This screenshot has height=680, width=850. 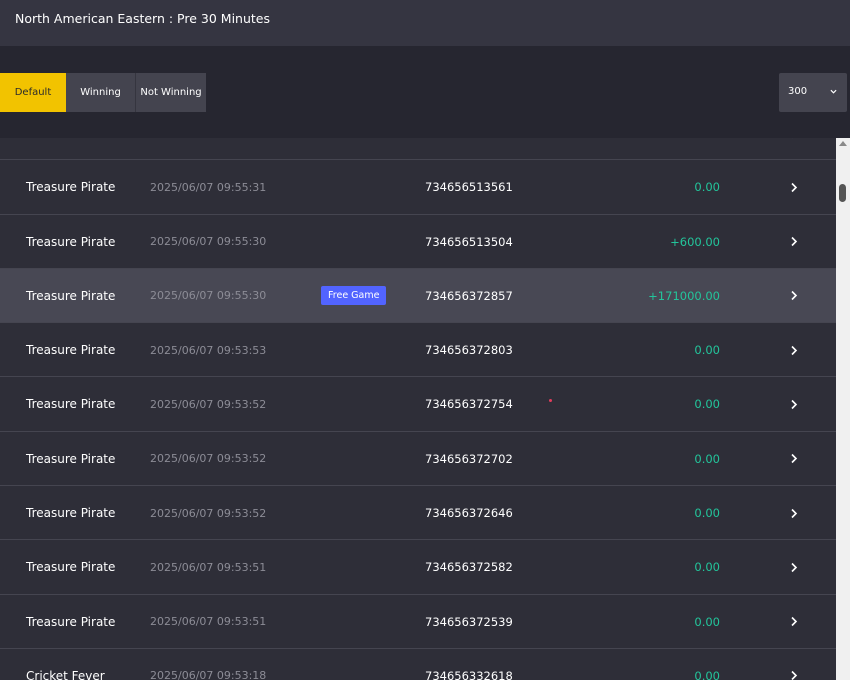 What do you see at coordinates (469, 295) in the screenshot?
I see `bet-id: 734656372857` at bounding box center [469, 295].